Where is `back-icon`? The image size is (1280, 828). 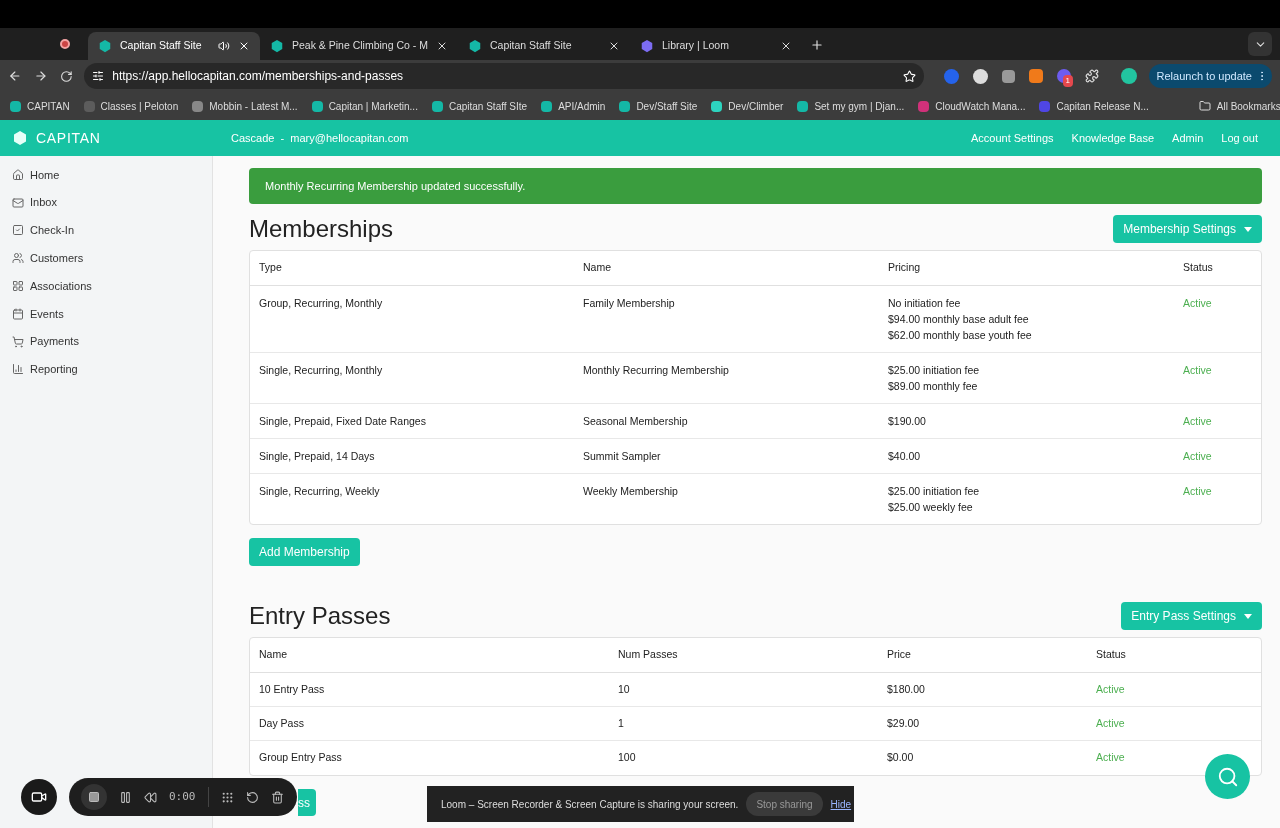
back-icon is located at coordinates (15, 76).